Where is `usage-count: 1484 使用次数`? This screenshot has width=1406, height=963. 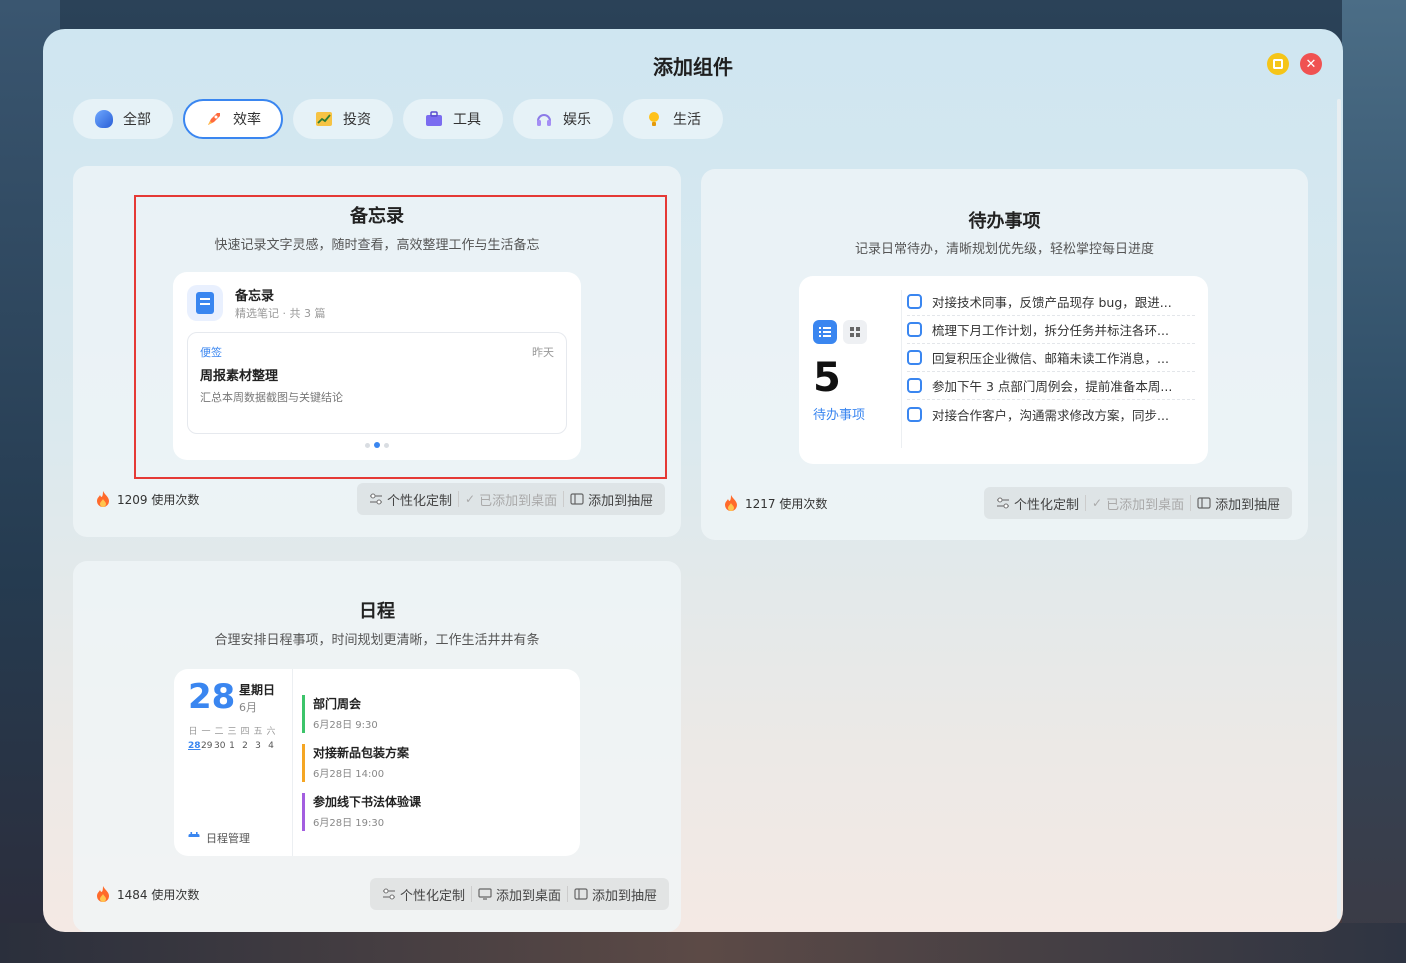 usage-count: 1484 使用次数 is located at coordinates (147, 894).